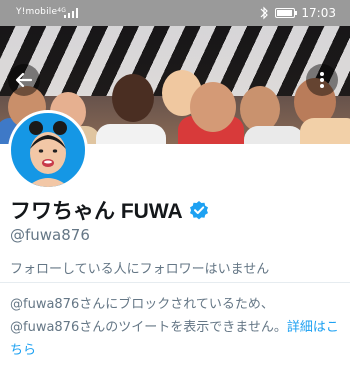  What do you see at coordinates (72, 13) in the screenshot?
I see `signal-icon` at bounding box center [72, 13].